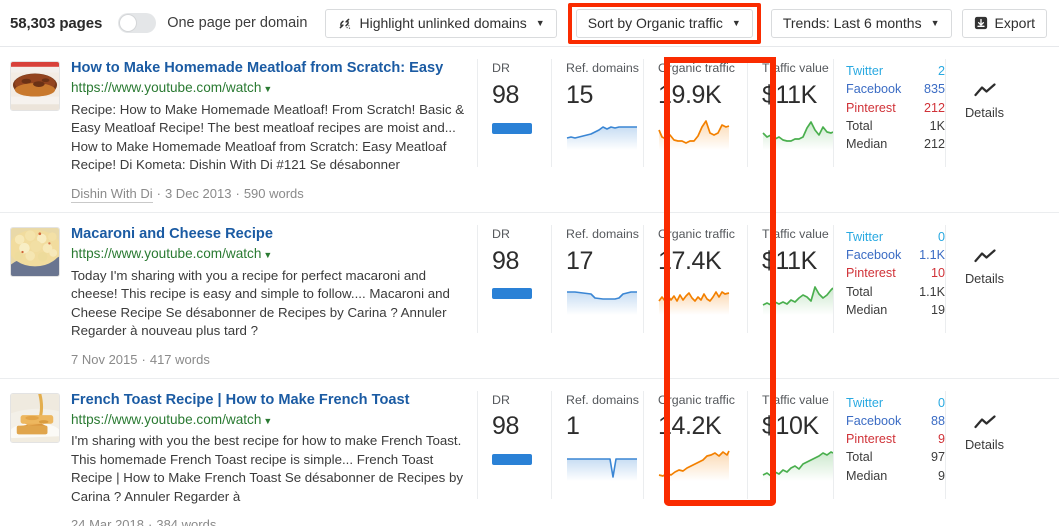  What do you see at coordinates (790, 444) in the screenshot?
I see `metric-cell-traffic-value: Traffic value $10K` at bounding box center [790, 444].